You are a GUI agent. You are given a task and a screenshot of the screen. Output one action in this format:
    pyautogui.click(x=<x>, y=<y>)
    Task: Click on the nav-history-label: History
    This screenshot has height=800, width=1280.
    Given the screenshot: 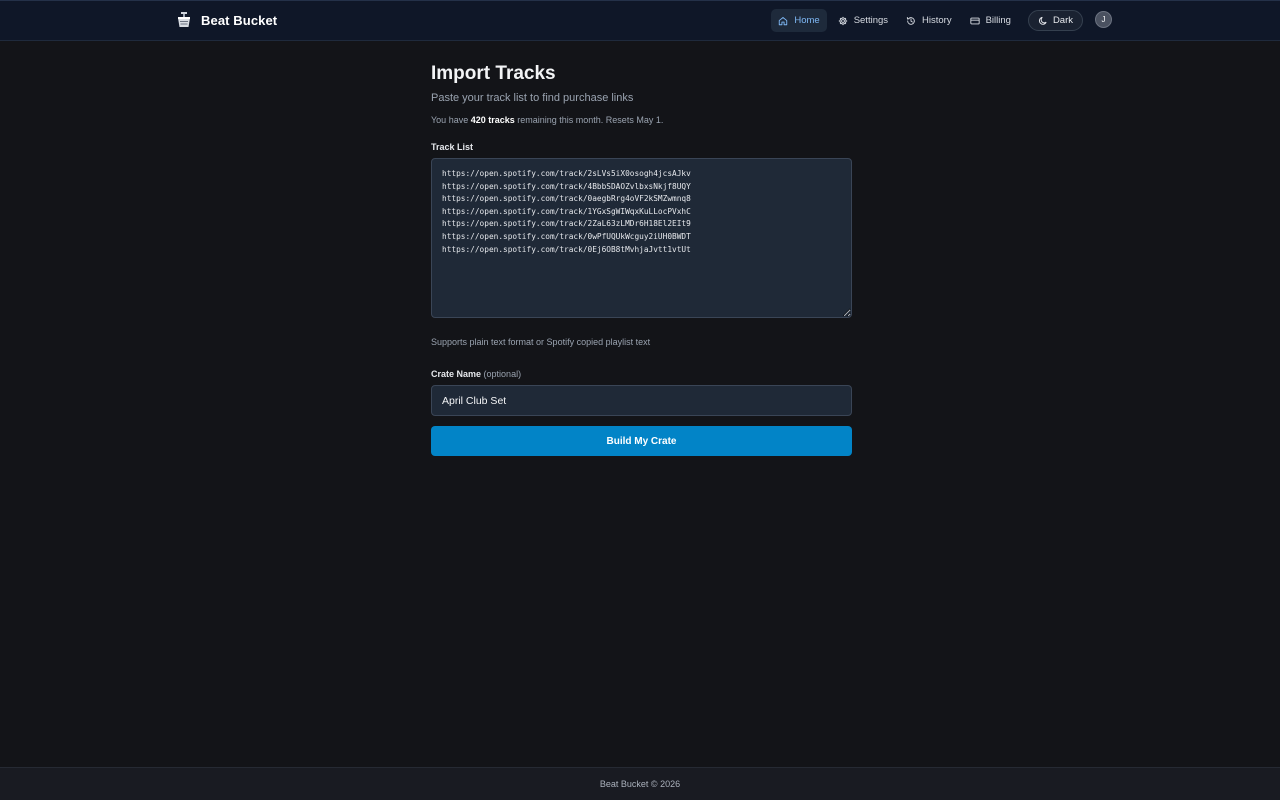 What is the action you would take?
    pyautogui.click(x=937, y=20)
    